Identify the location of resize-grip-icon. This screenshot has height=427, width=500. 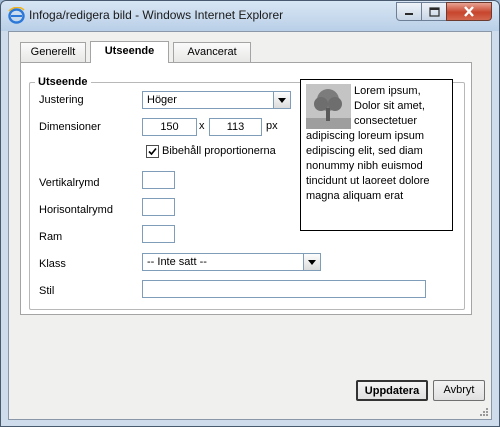
(484, 412).